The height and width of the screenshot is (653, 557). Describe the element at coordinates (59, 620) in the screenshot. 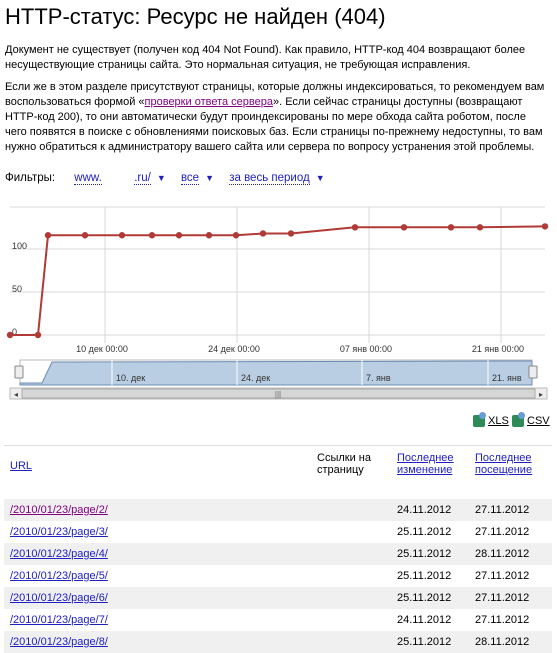

I see `url-link: /2010/01/23/page/7/` at that location.